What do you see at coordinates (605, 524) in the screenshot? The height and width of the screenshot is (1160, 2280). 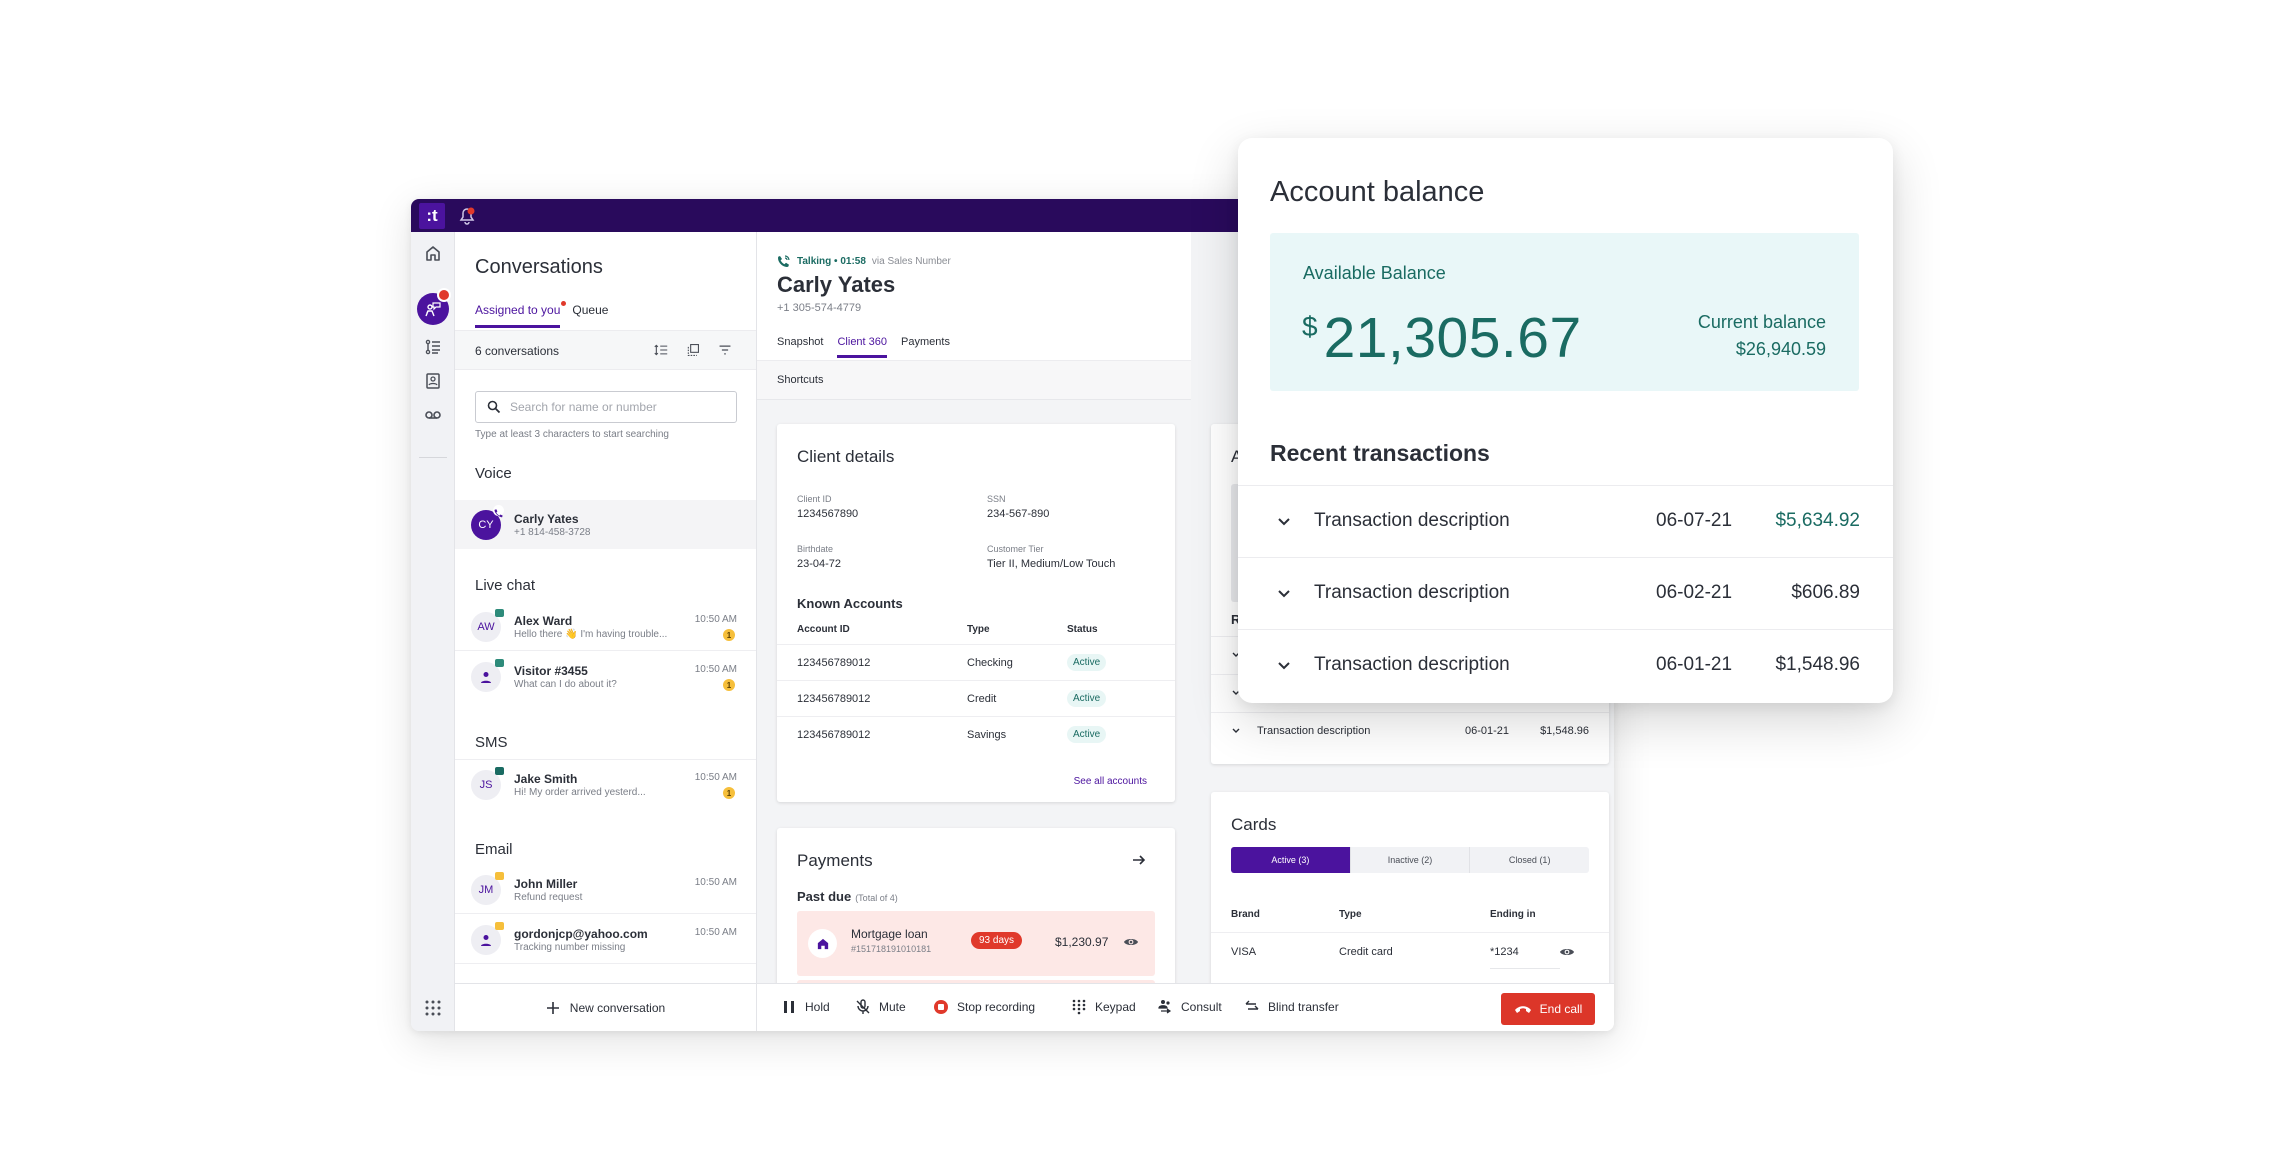 I see `conversation-item: CY Carly Yates +1 814-458-3728` at bounding box center [605, 524].